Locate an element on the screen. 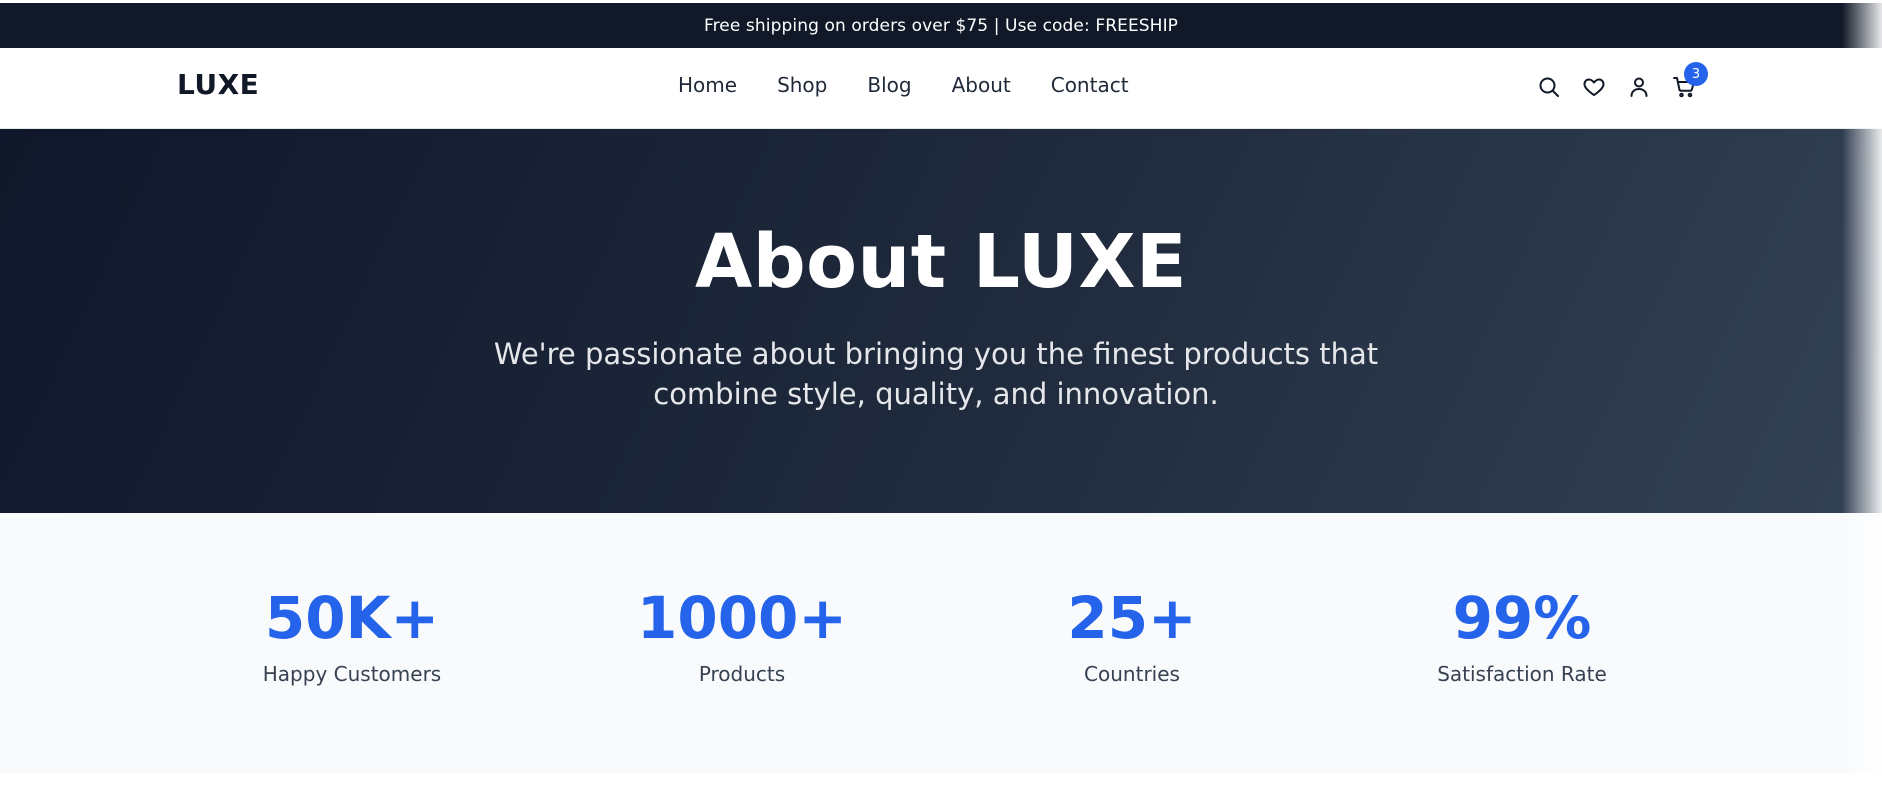 This screenshot has height=805, width=1882. search-icon is located at coordinates (1549, 87).